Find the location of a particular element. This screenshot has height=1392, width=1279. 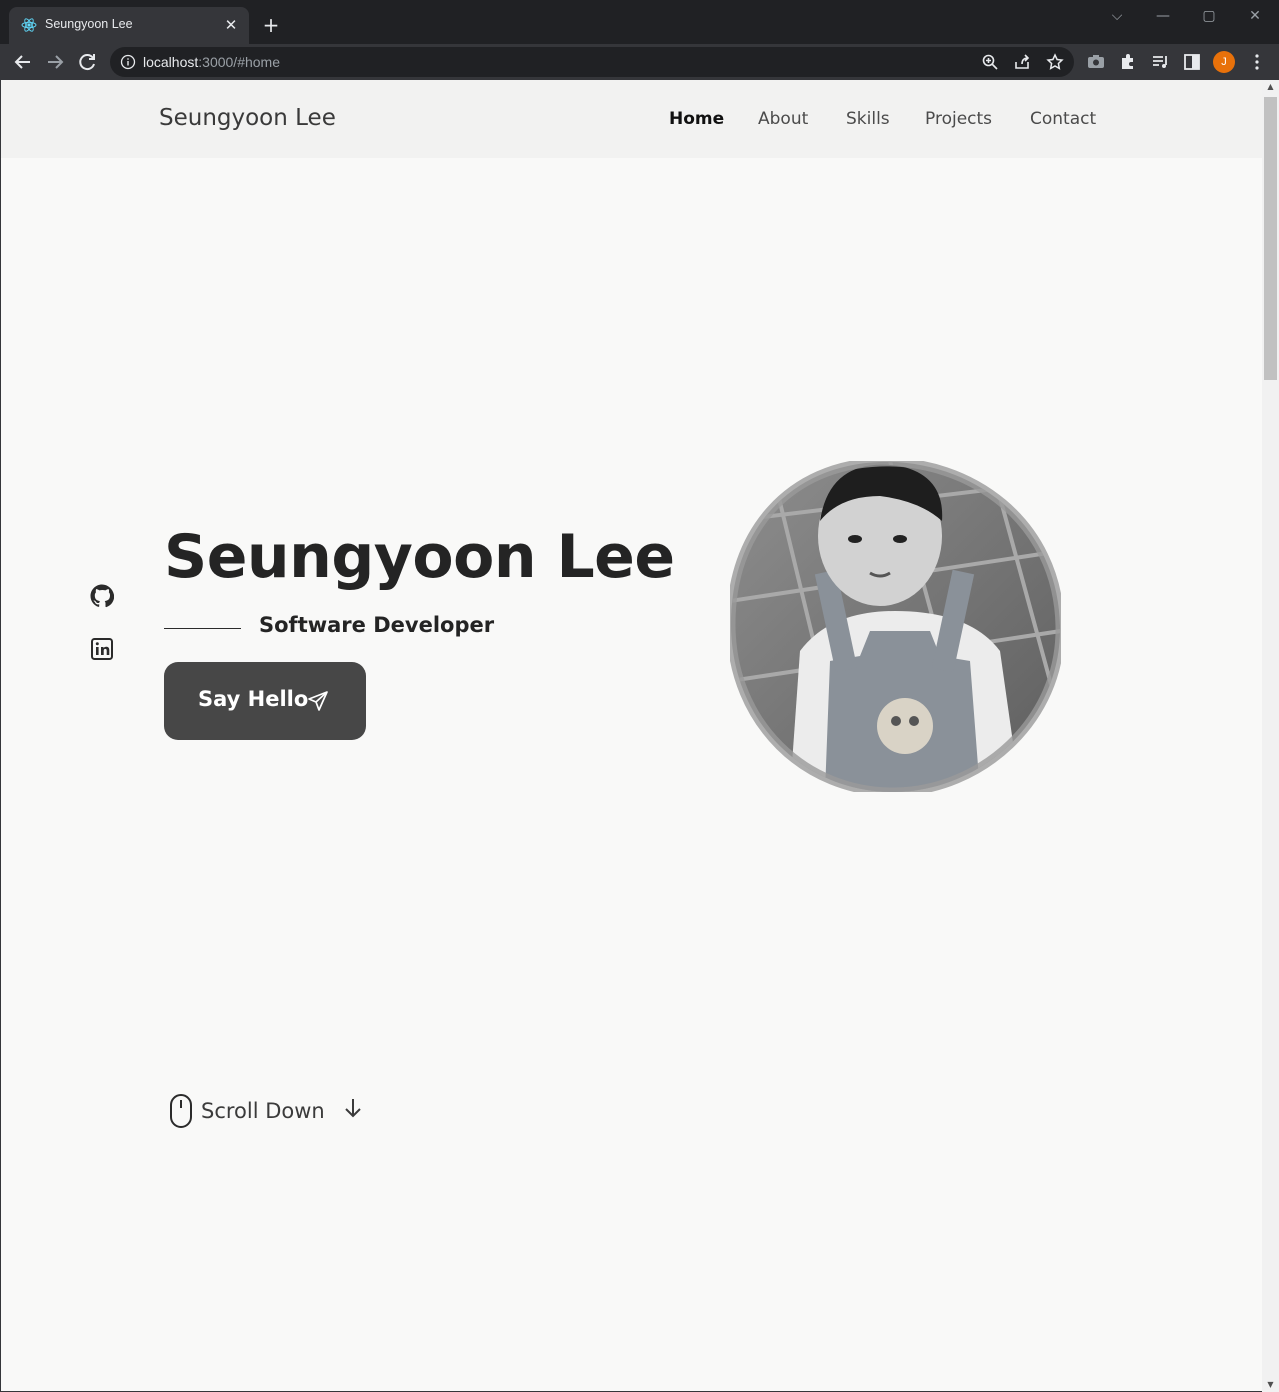

close-window-button: ✕ is located at coordinates (1255, 16).